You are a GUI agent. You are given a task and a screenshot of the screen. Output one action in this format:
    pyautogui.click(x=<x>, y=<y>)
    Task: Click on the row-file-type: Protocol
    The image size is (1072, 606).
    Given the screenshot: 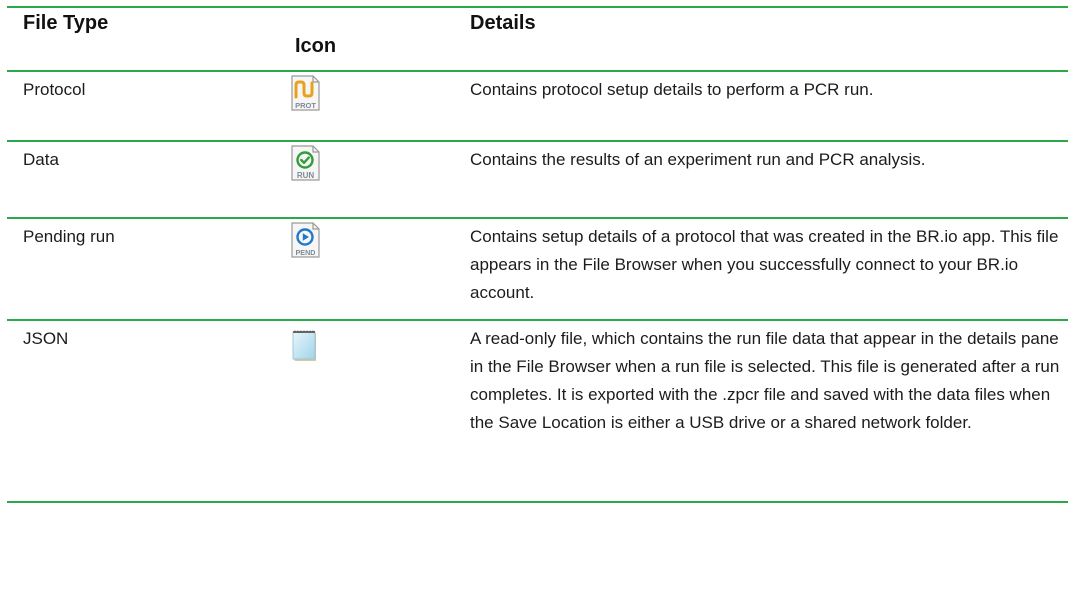 What is the action you would take?
    pyautogui.click(x=54, y=89)
    